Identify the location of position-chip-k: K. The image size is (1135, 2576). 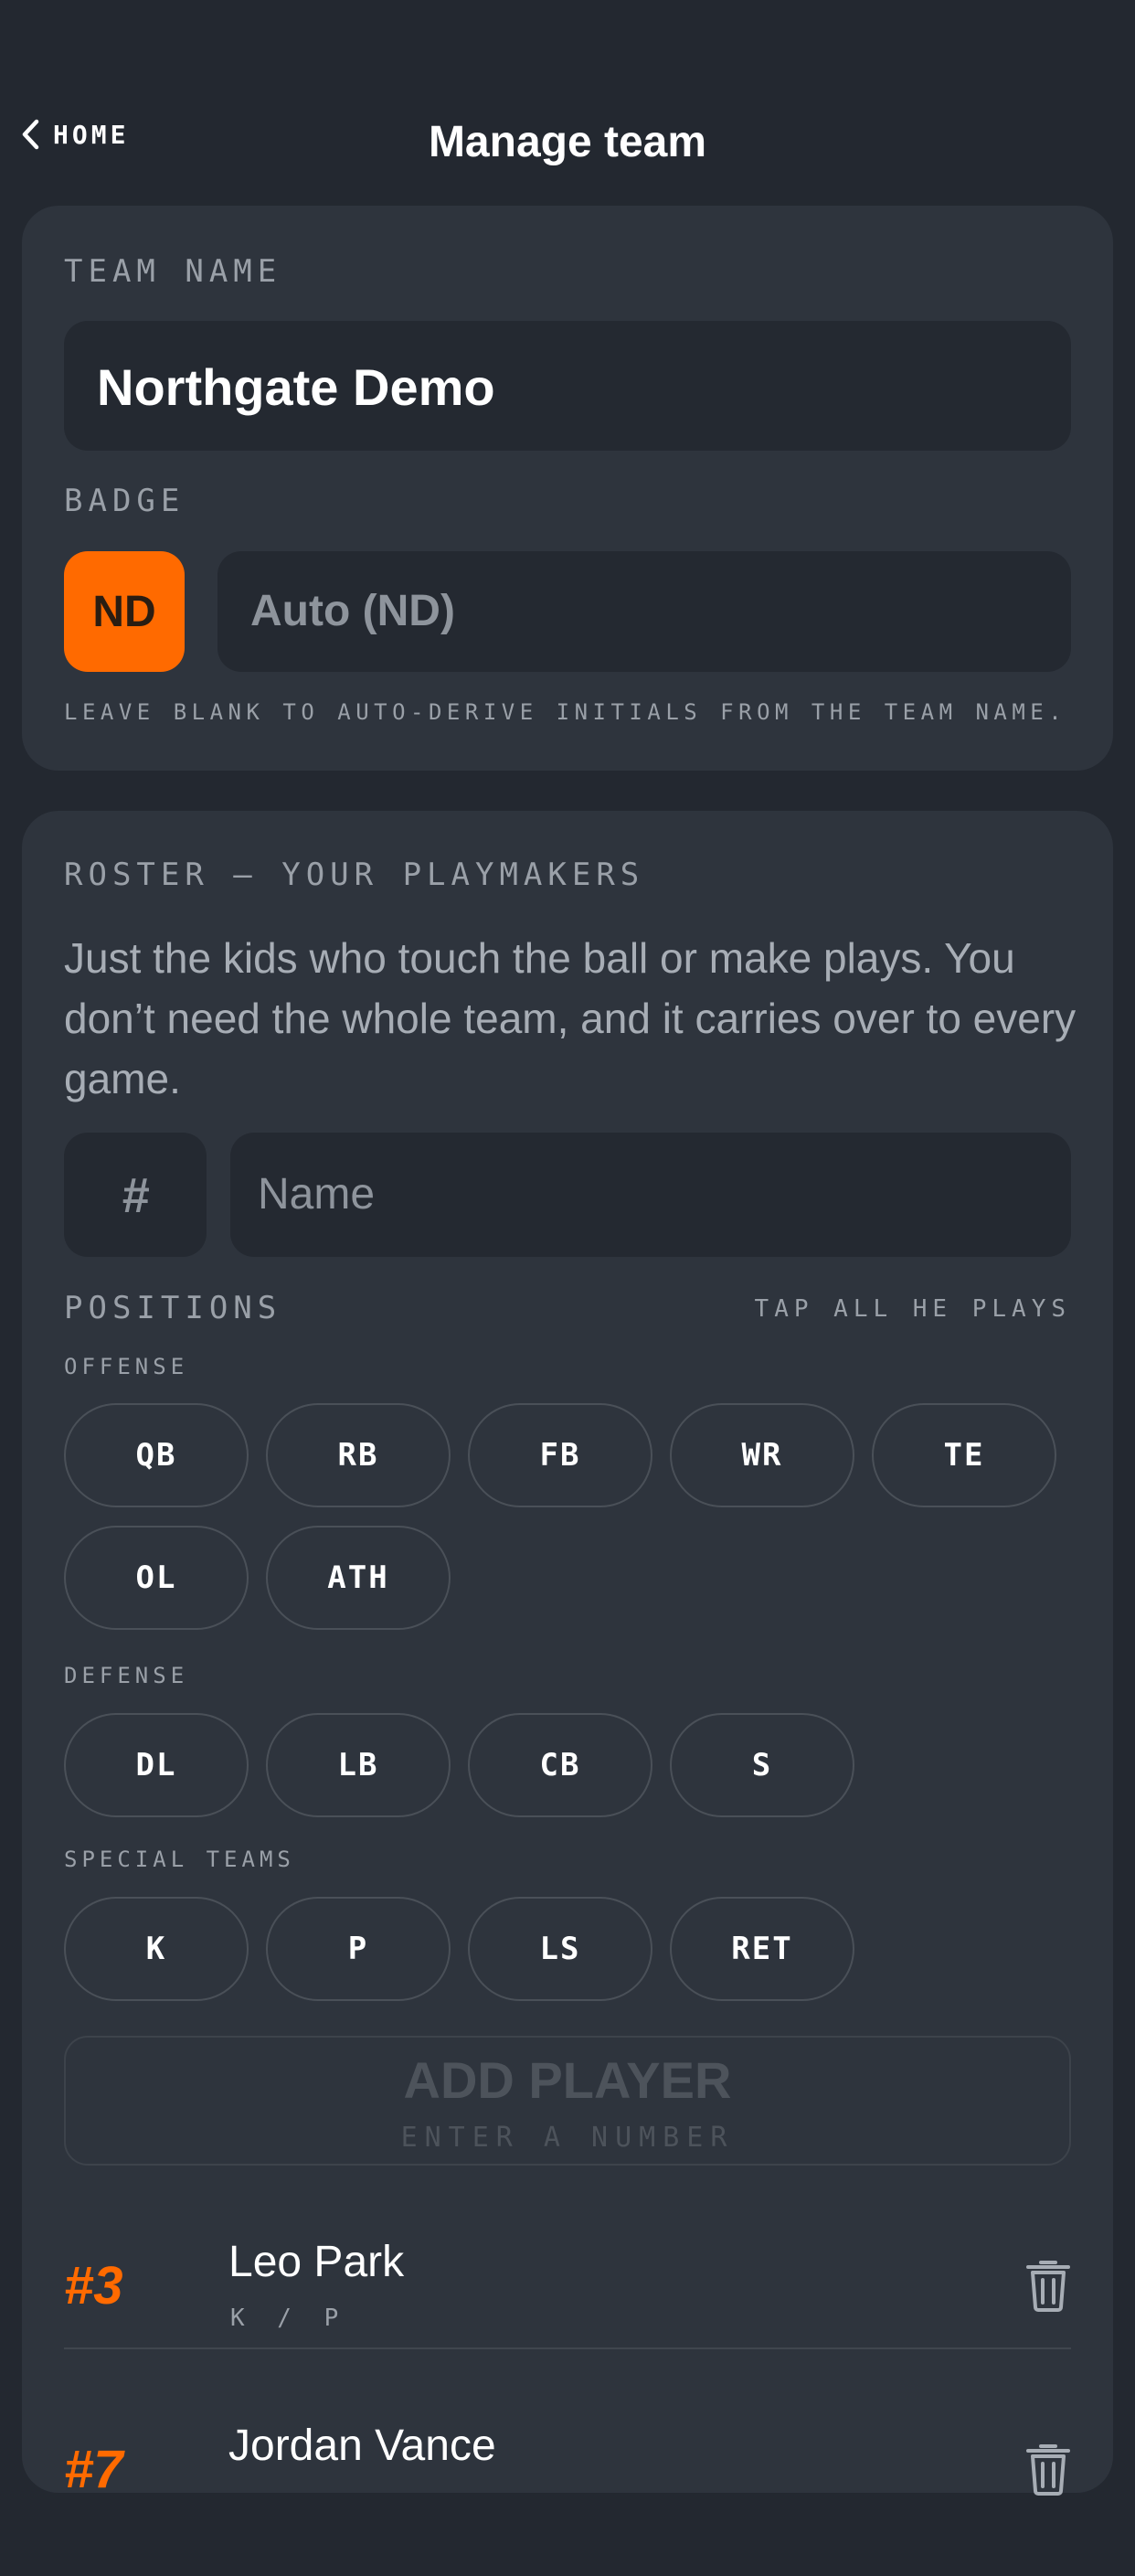
(156, 1949).